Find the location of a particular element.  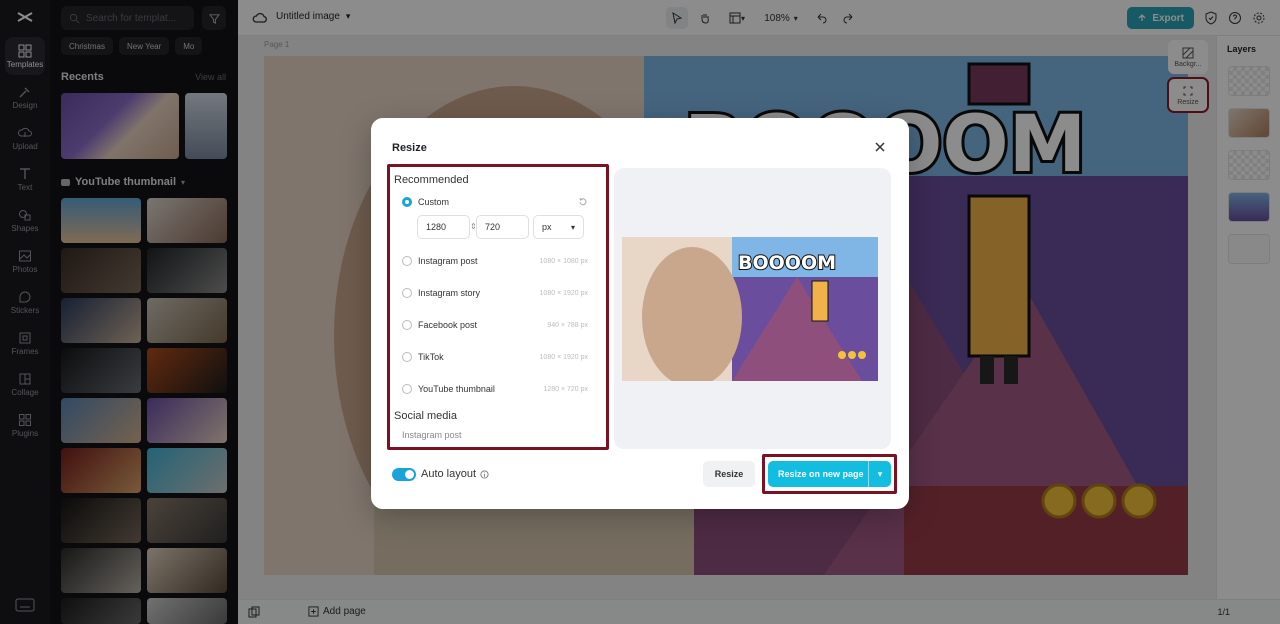

dialog-title: Resize is located at coordinates (409, 148).